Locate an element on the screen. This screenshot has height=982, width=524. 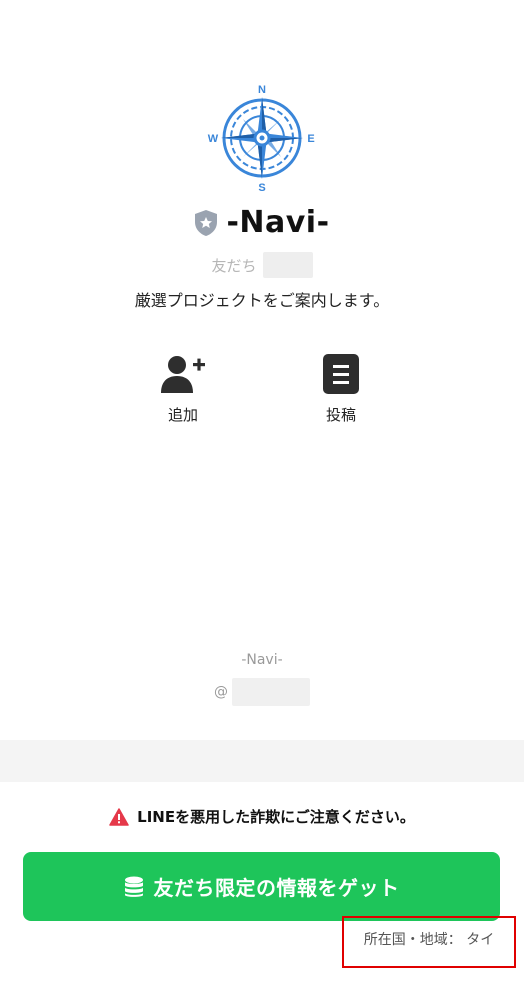
post-button: 投稿 is located at coordinates (341, 389).